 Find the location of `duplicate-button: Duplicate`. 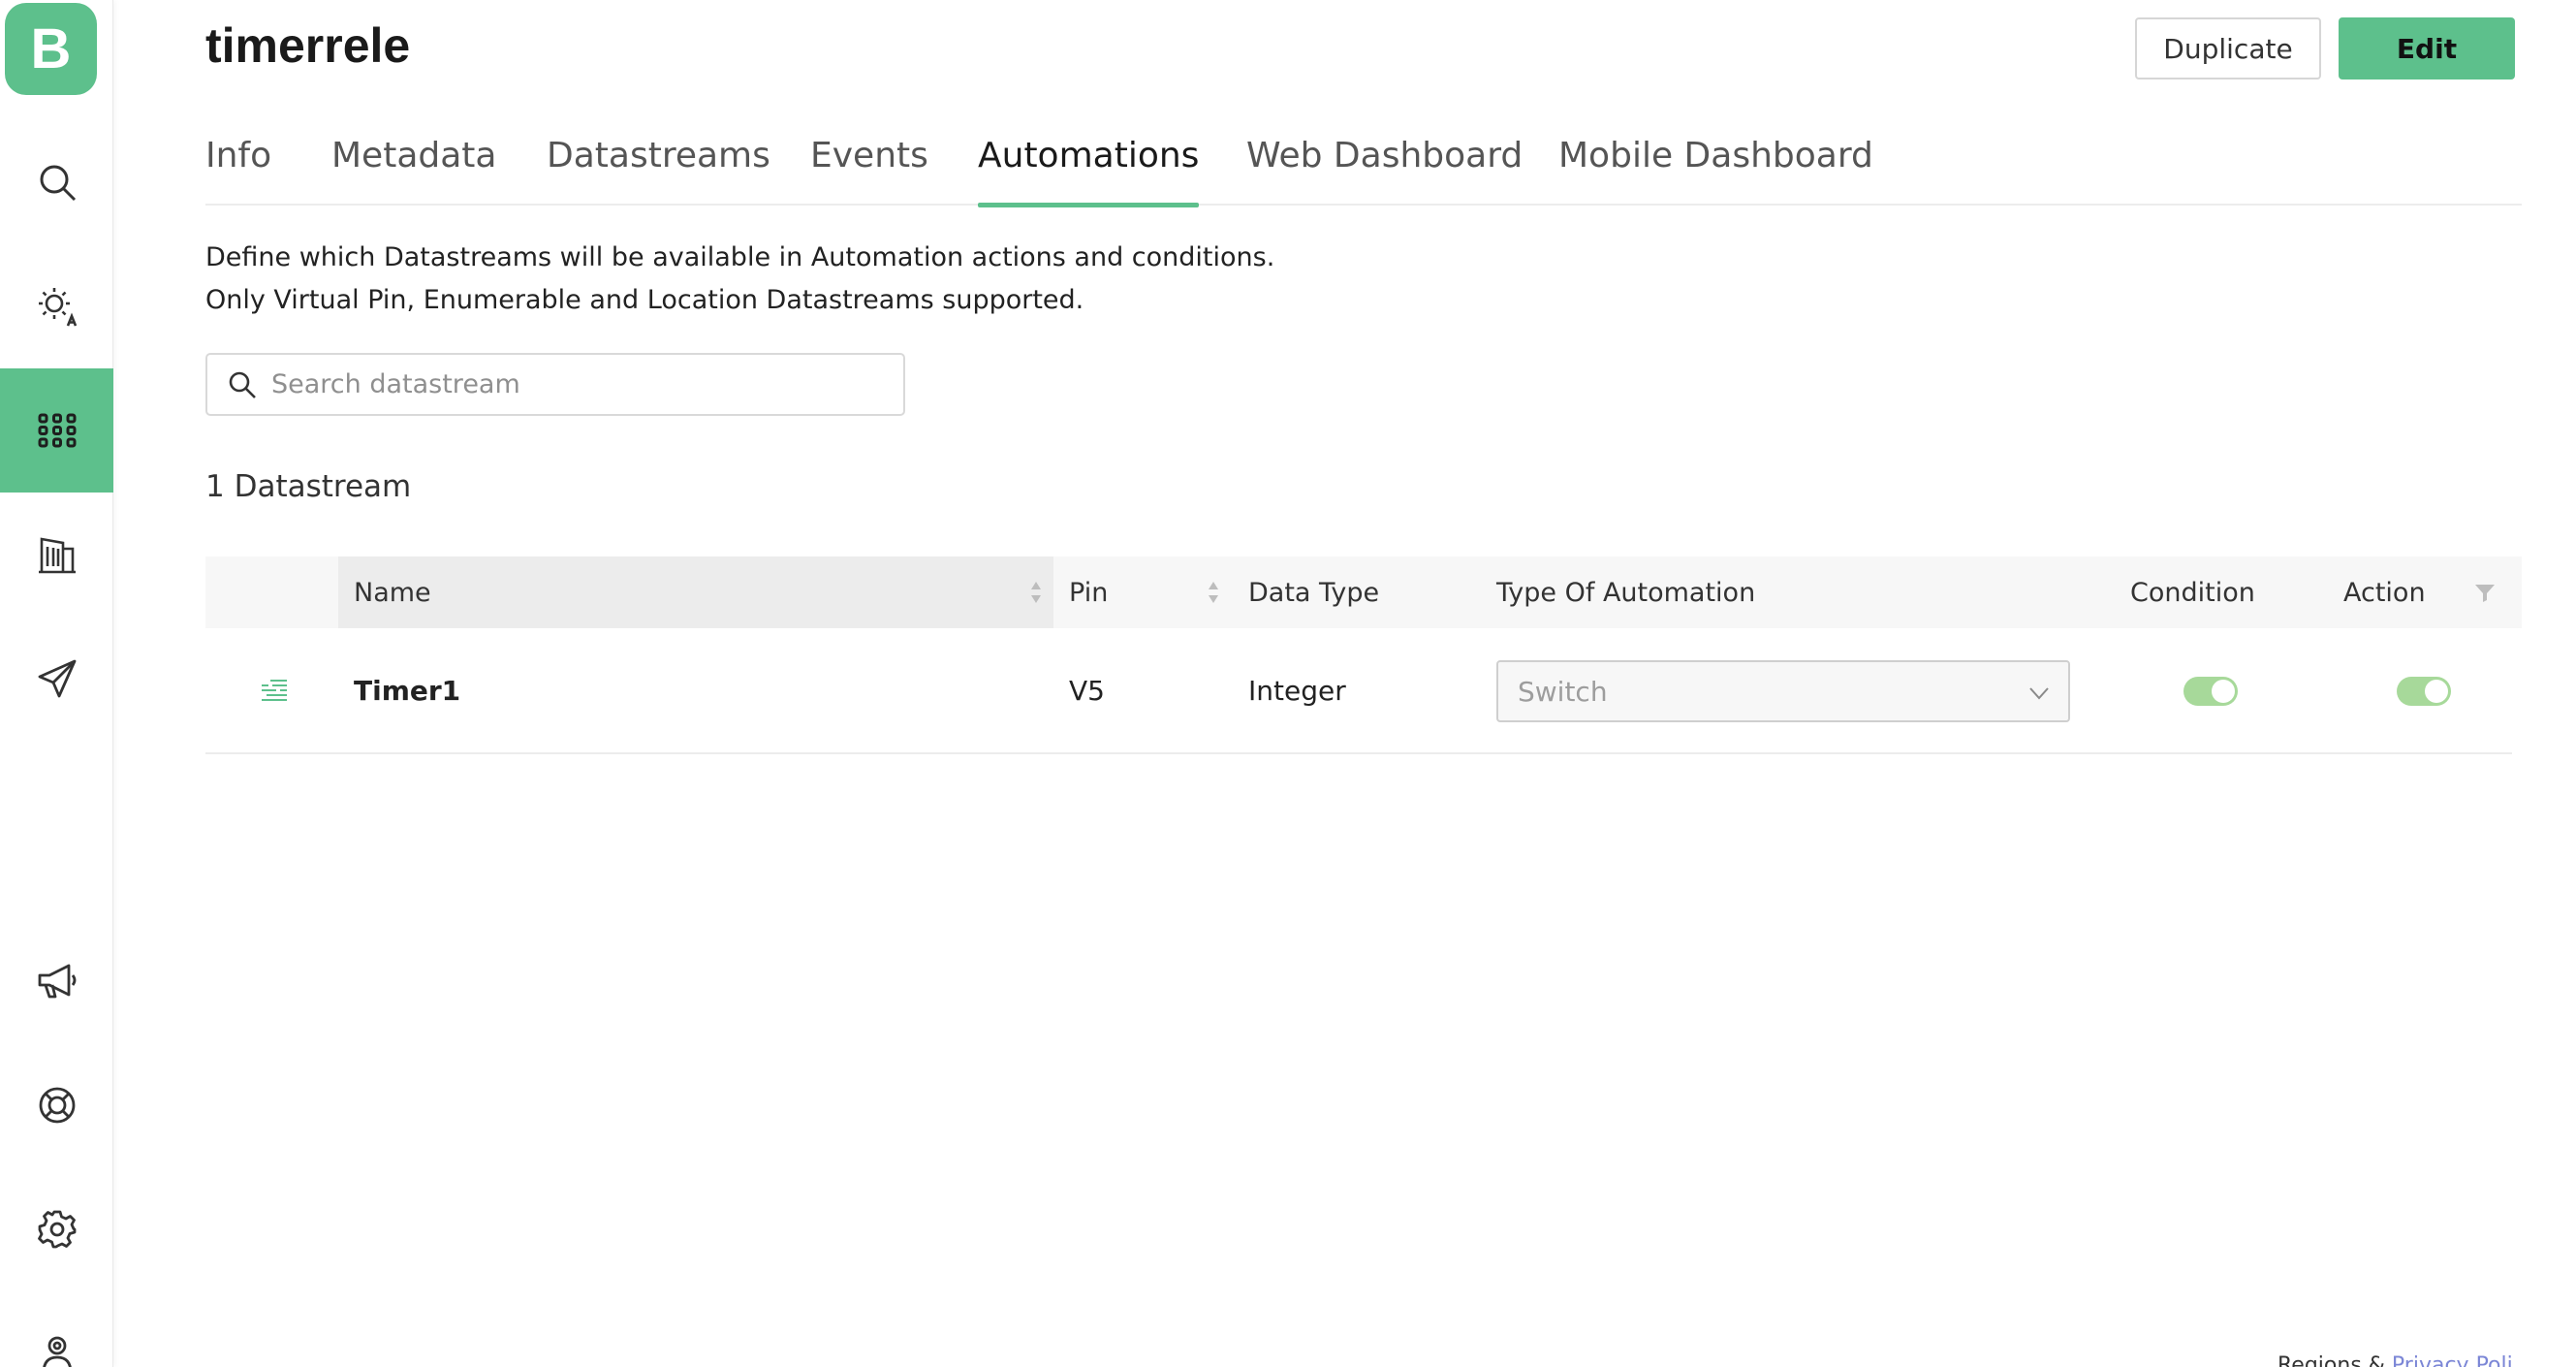

duplicate-button: Duplicate is located at coordinates (2228, 48).